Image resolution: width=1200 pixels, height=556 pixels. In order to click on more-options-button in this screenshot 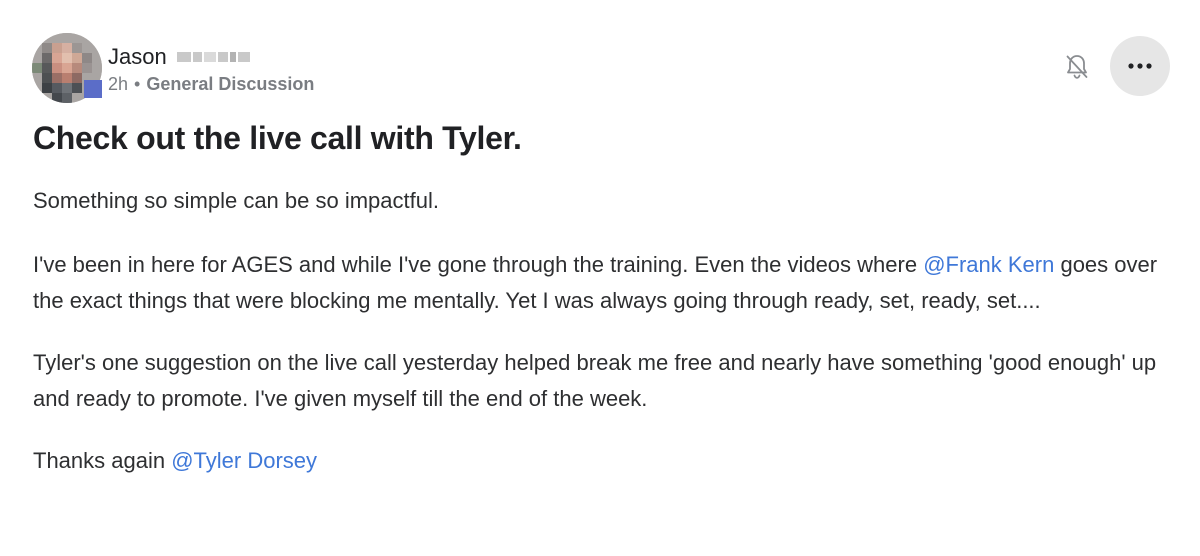, I will do `click(1140, 66)`.